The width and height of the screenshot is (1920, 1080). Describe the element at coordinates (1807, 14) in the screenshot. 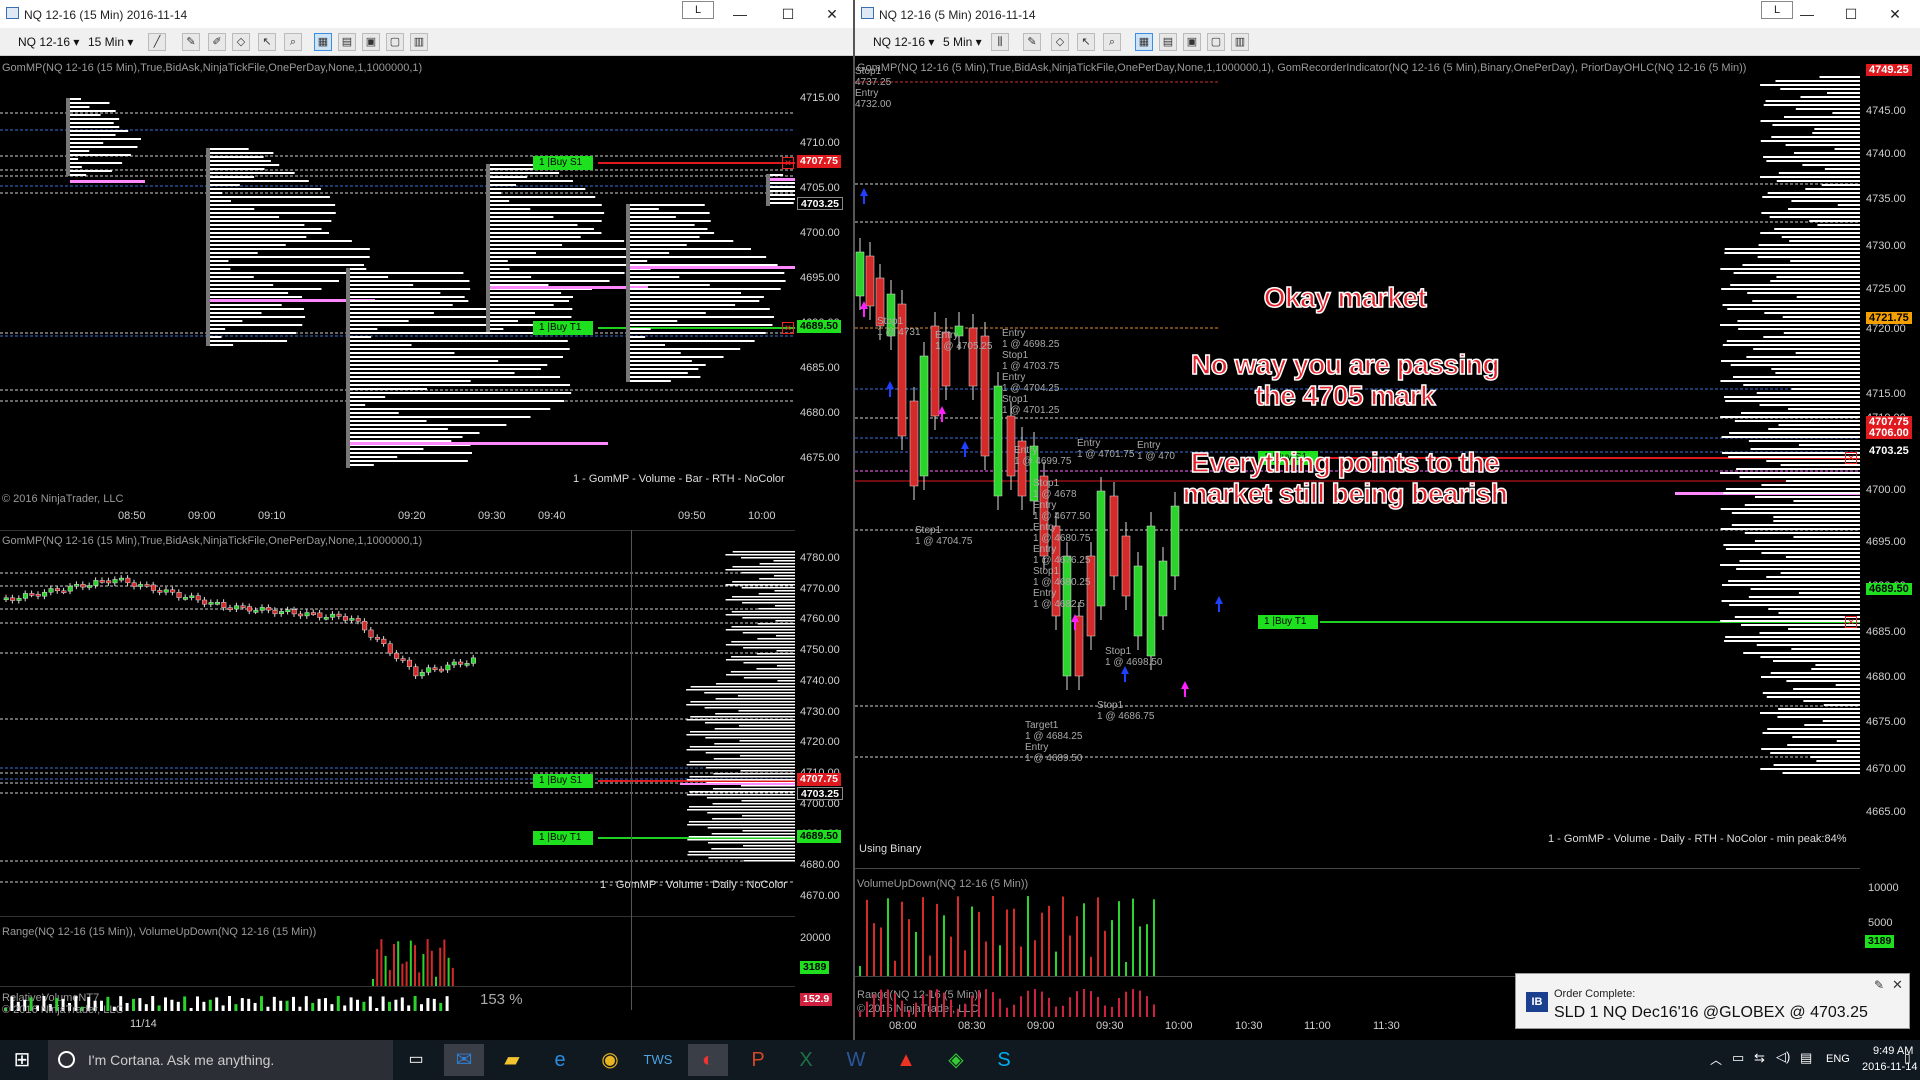

I see `minimize-icon-right: —` at that location.